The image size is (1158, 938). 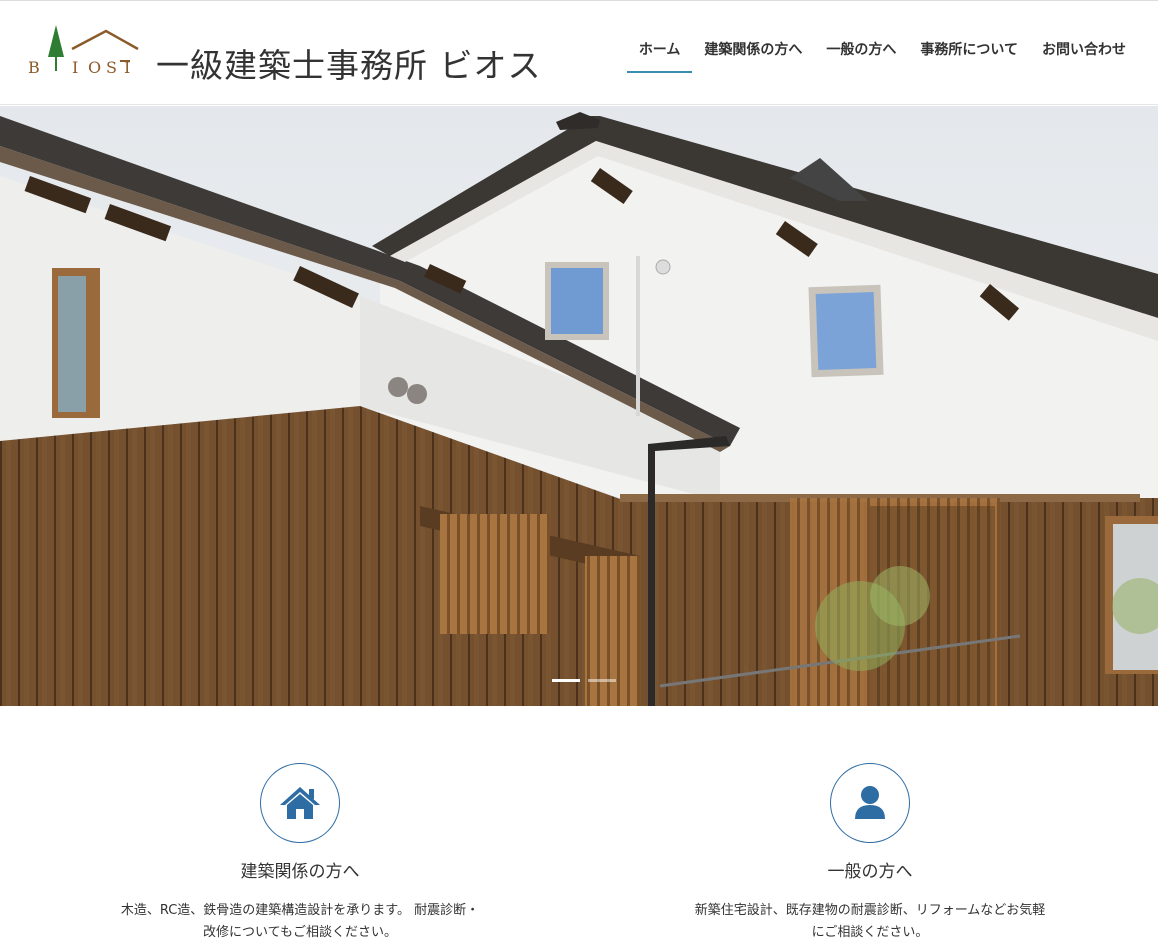 I want to click on nav-item-for-general: 一般の方へ, so click(x=861, y=52).